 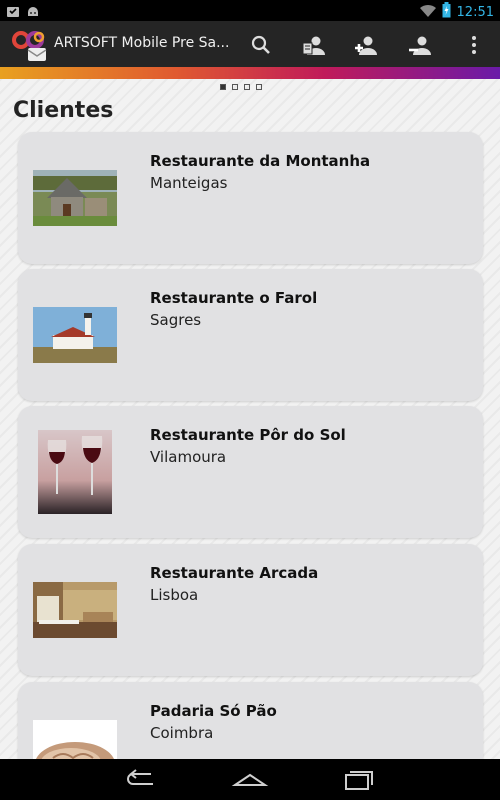 What do you see at coordinates (75, 610) in the screenshot?
I see `client-photo-arcade-restaurant` at bounding box center [75, 610].